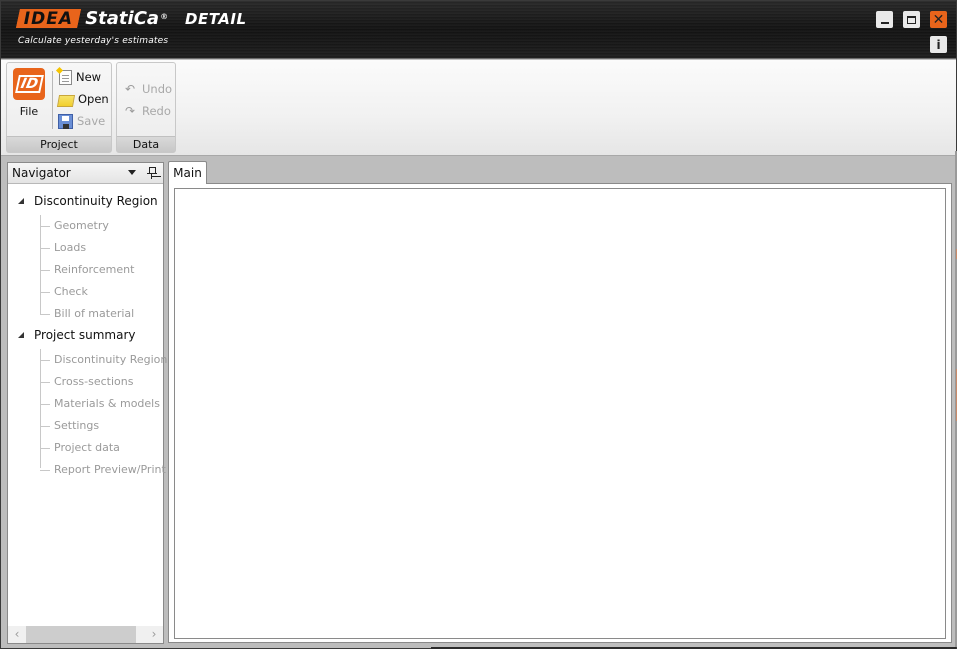  What do you see at coordinates (59, 144) in the screenshot?
I see `ribbon-group-label-project: Project` at bounding box center [59, 144].